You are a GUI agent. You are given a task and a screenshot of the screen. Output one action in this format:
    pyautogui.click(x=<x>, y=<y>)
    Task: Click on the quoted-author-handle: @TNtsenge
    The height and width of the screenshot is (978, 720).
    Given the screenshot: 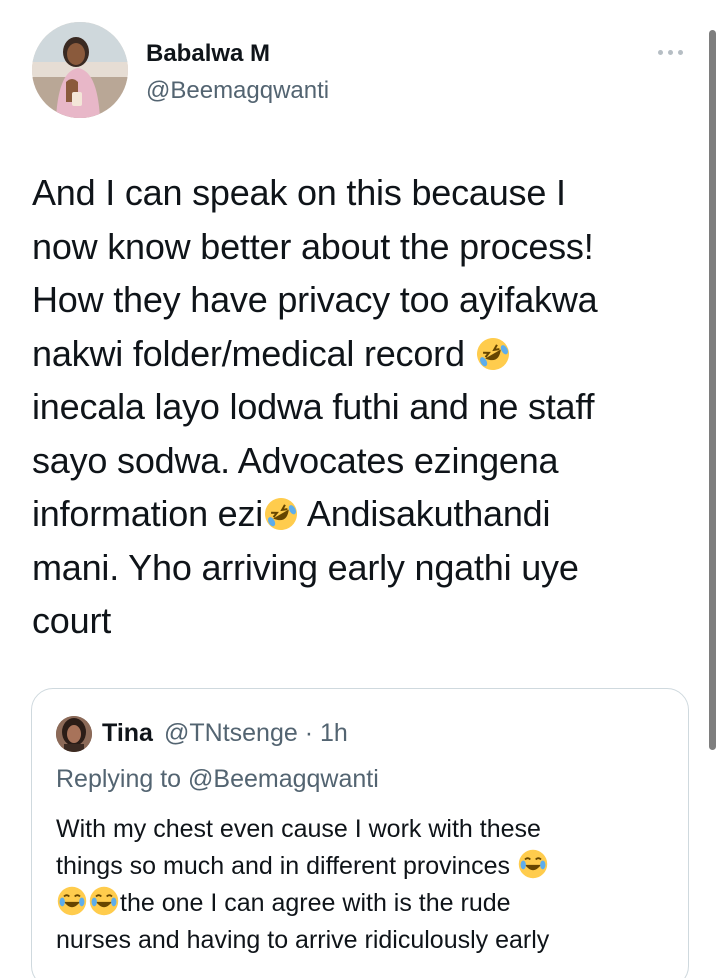 What is the action you would take?
    pyautogui.click(x=231, y=733)
    